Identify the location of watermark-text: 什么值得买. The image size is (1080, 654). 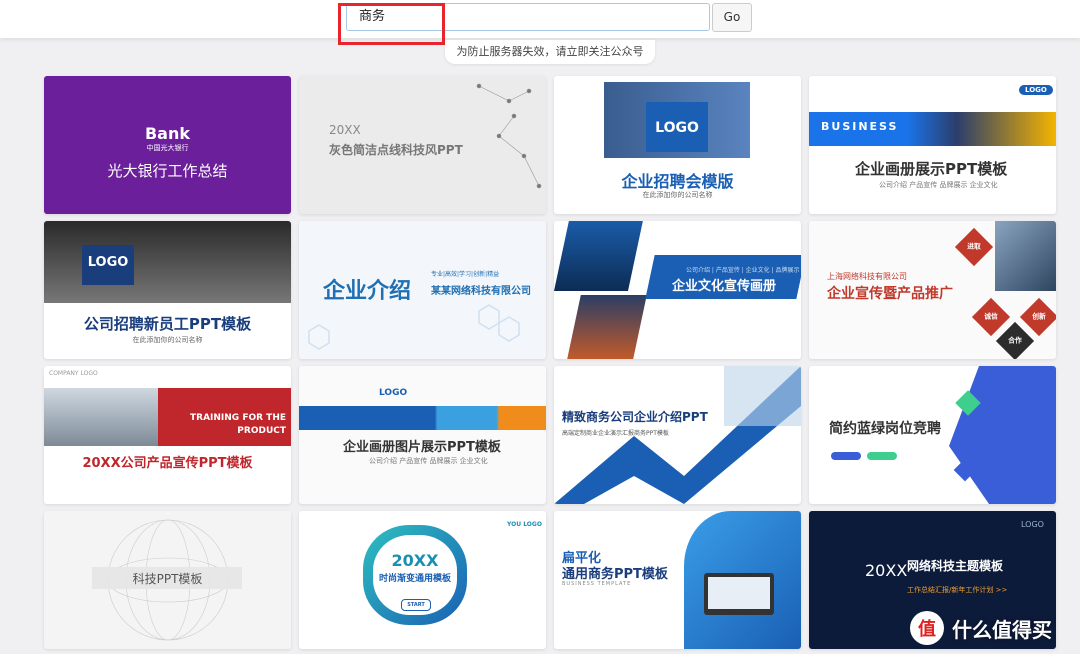
(1002, 629).